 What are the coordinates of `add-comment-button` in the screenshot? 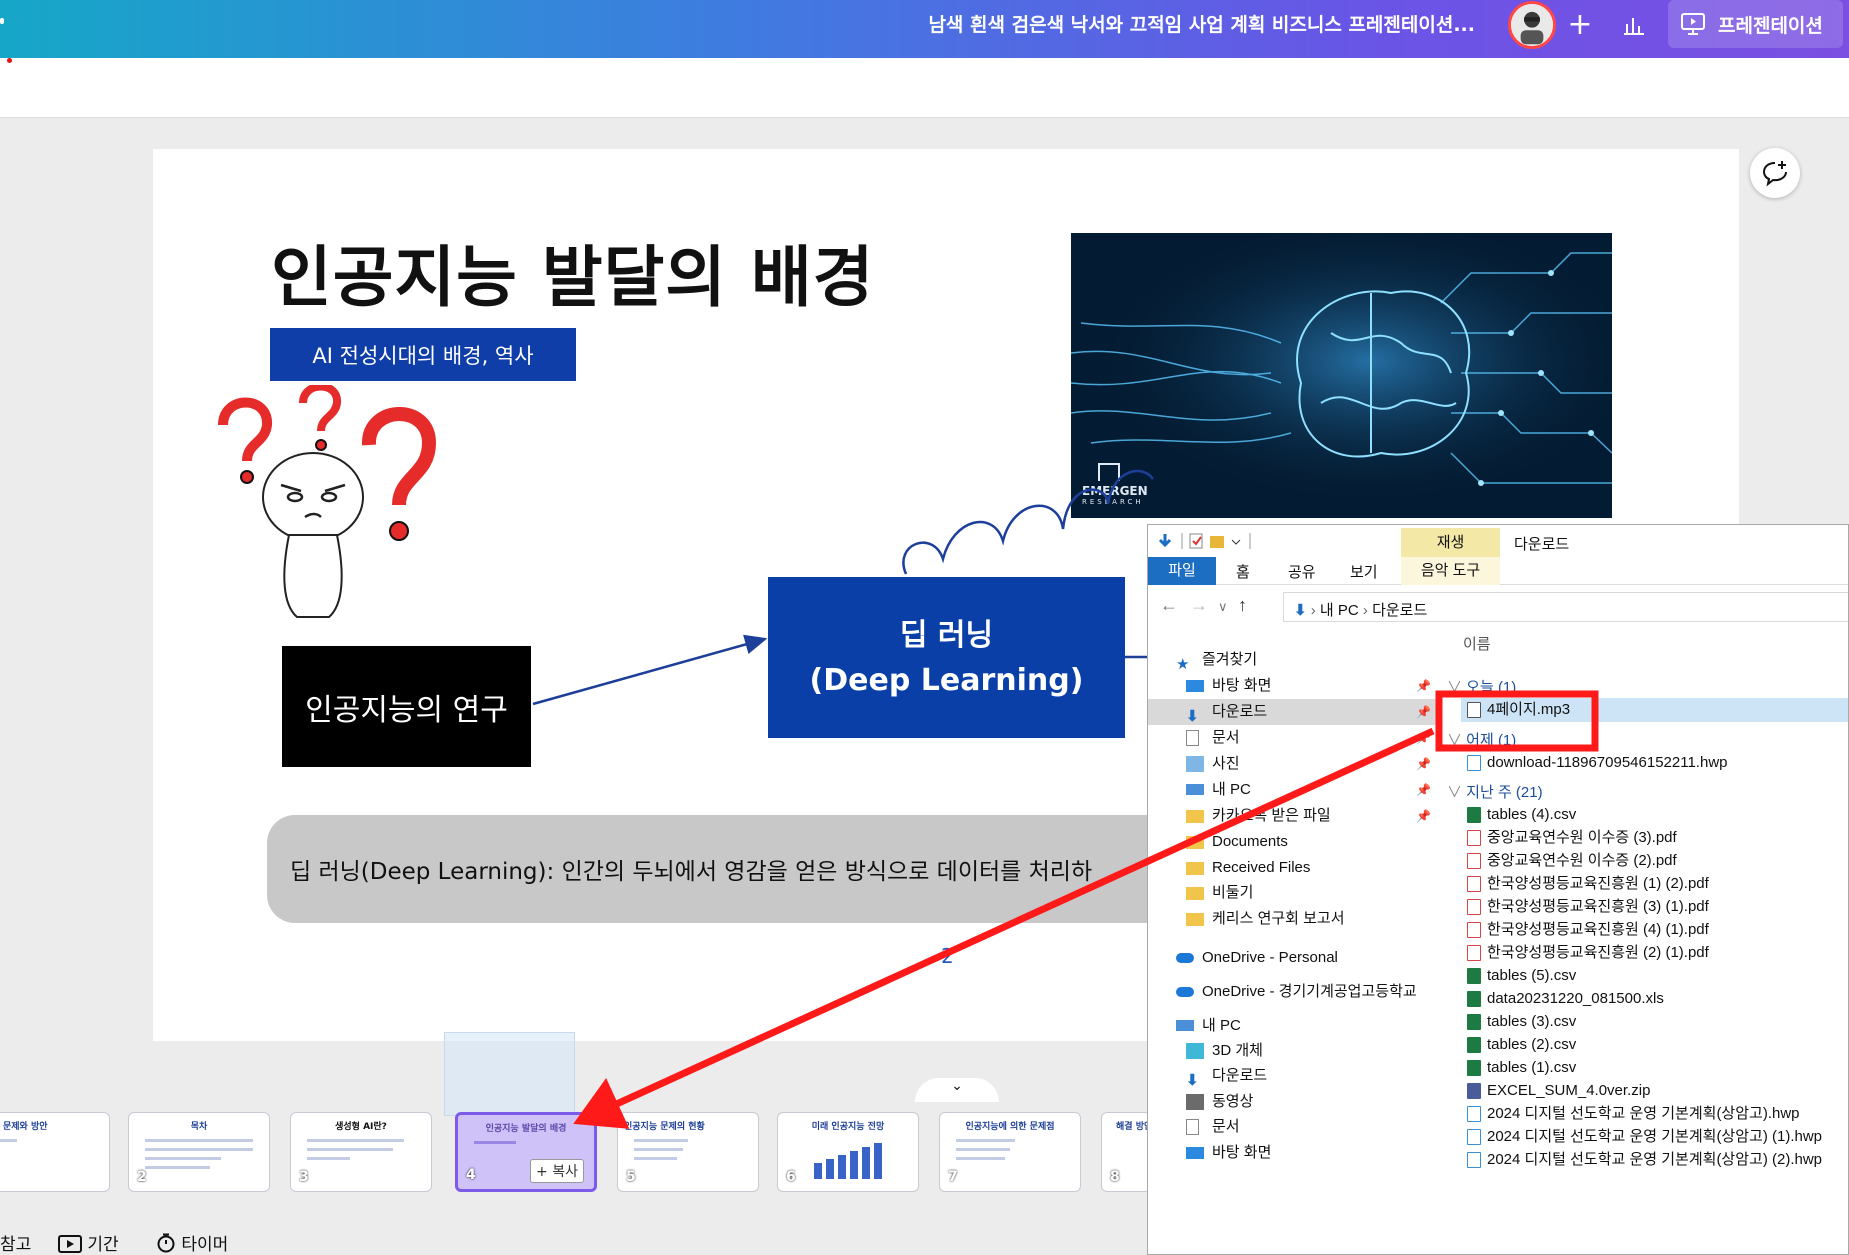 It's located at (1775, 173).